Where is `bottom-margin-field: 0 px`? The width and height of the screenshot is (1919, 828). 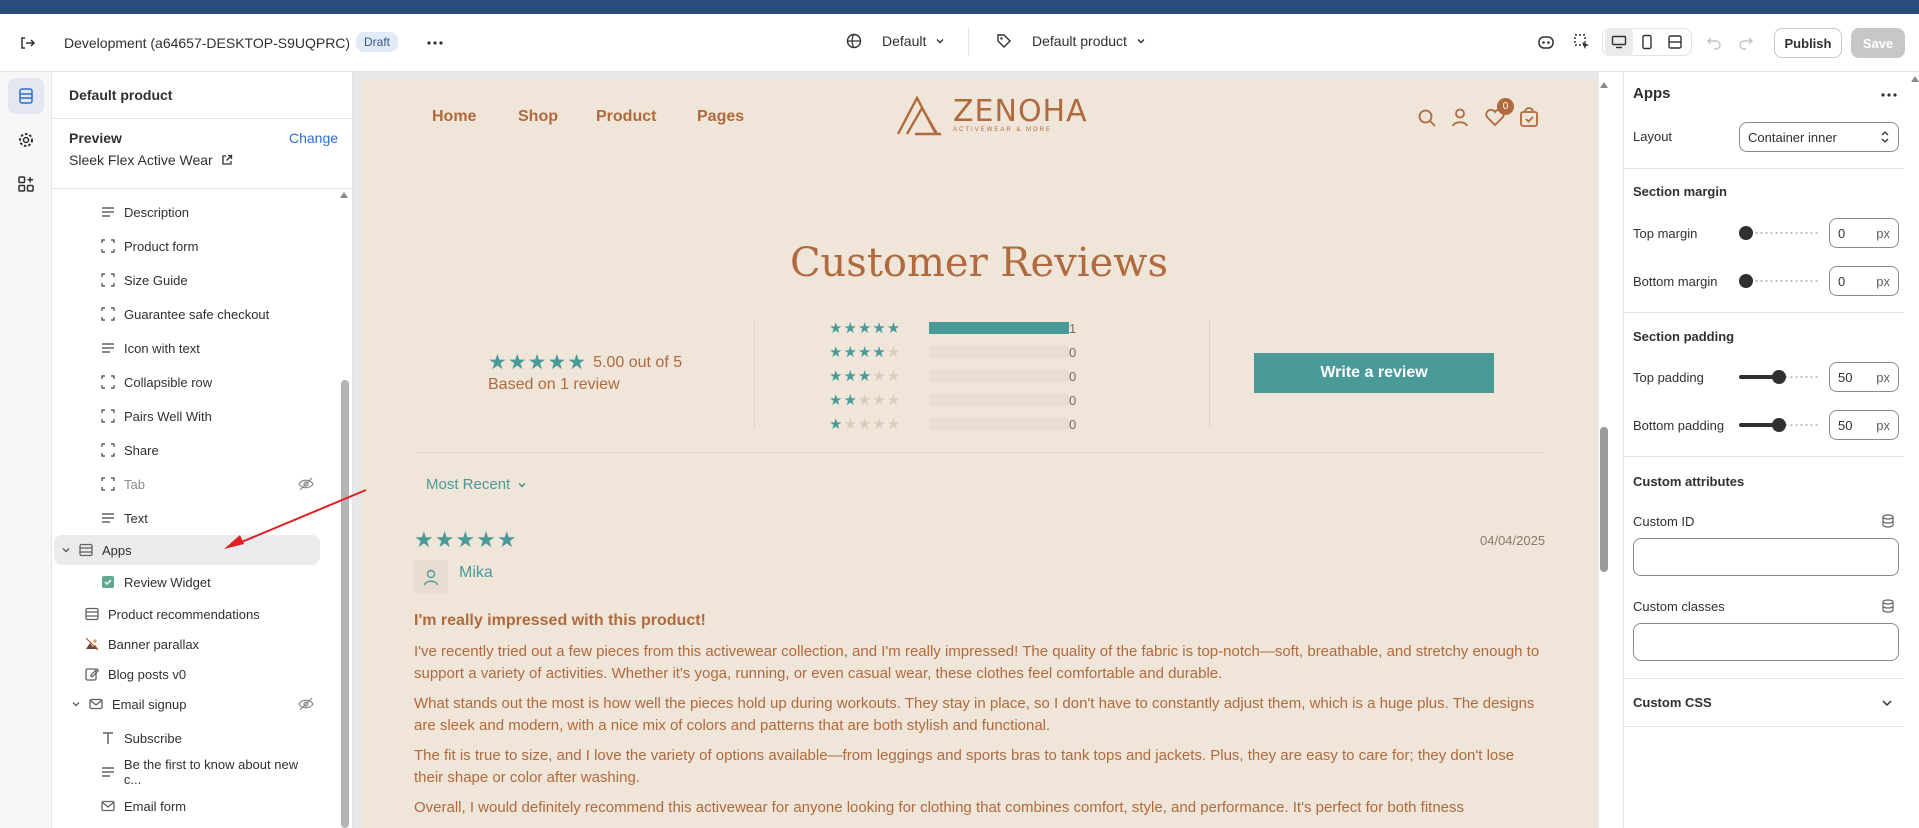 bottom-margin-field: 0 px is located at coordinates (1864, 281).